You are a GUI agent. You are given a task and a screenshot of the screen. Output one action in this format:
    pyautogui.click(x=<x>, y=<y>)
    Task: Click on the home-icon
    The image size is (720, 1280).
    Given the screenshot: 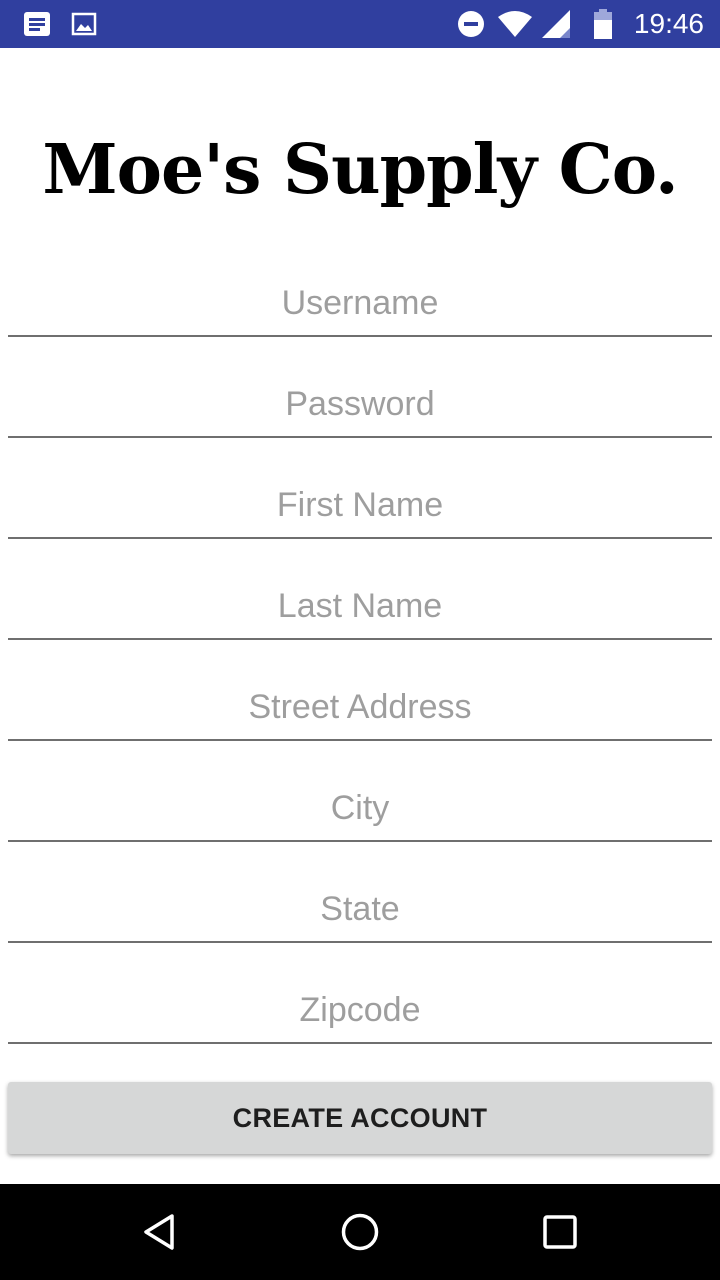 What is the action you would take?
    pyautogui.click(x=360, y=1232)
    